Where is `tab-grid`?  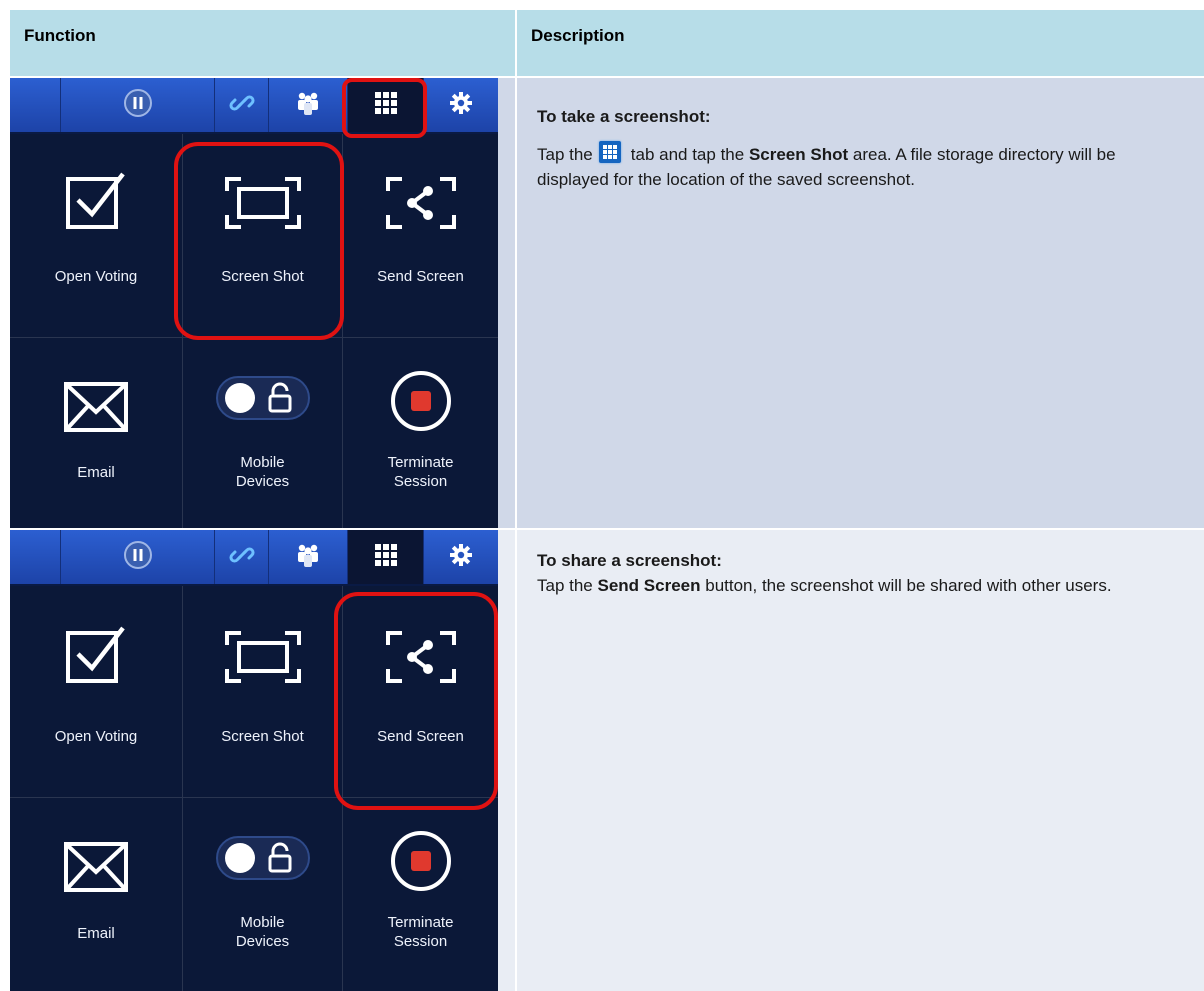
tab-grid is located at coordinates (385, 557).